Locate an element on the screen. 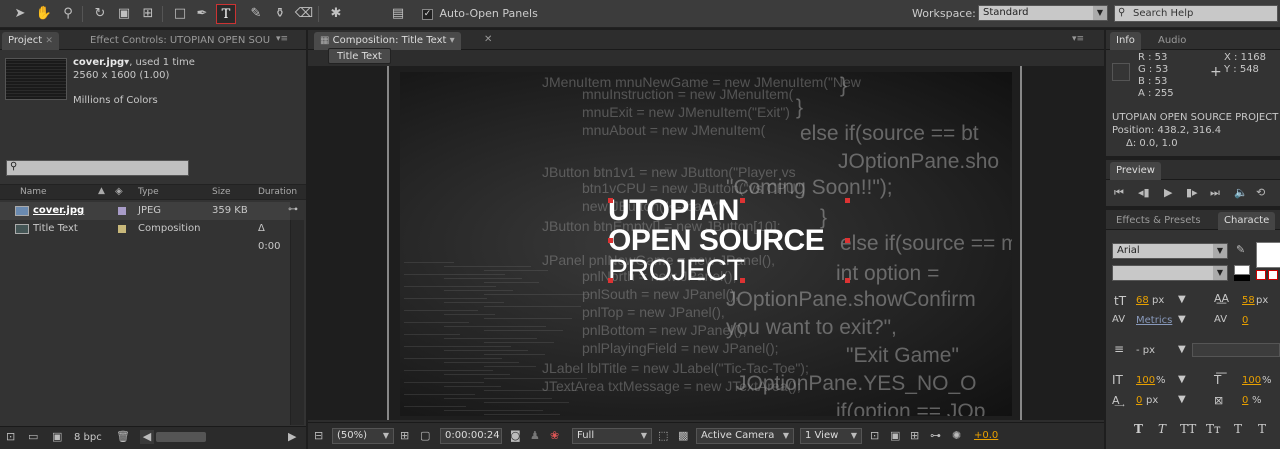 The image size is (1280, 449). puppet-pin-tool-icon: ✱ is located at coordinates (336, 14).